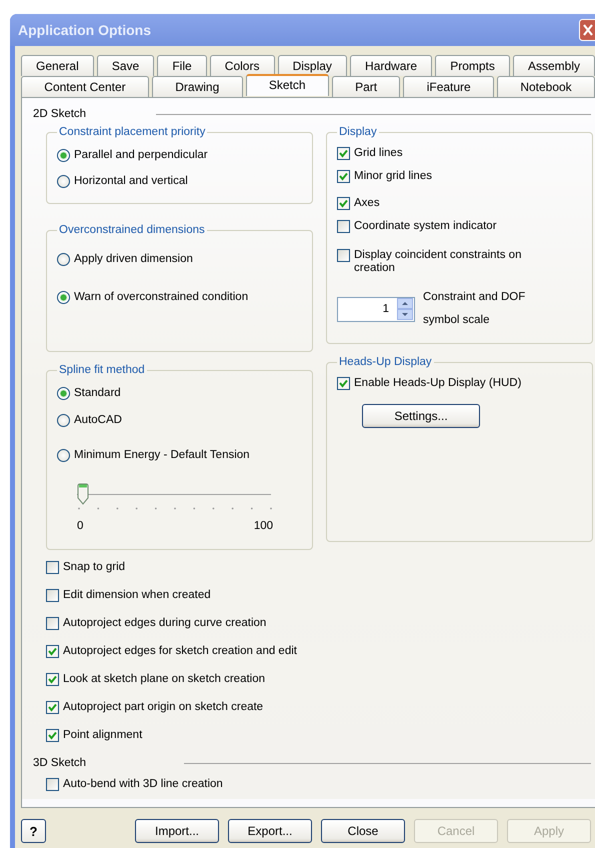  Describe the element at coordinates (405, 309) in the screenshot. I see `spinner-arrows-icon` at that location.